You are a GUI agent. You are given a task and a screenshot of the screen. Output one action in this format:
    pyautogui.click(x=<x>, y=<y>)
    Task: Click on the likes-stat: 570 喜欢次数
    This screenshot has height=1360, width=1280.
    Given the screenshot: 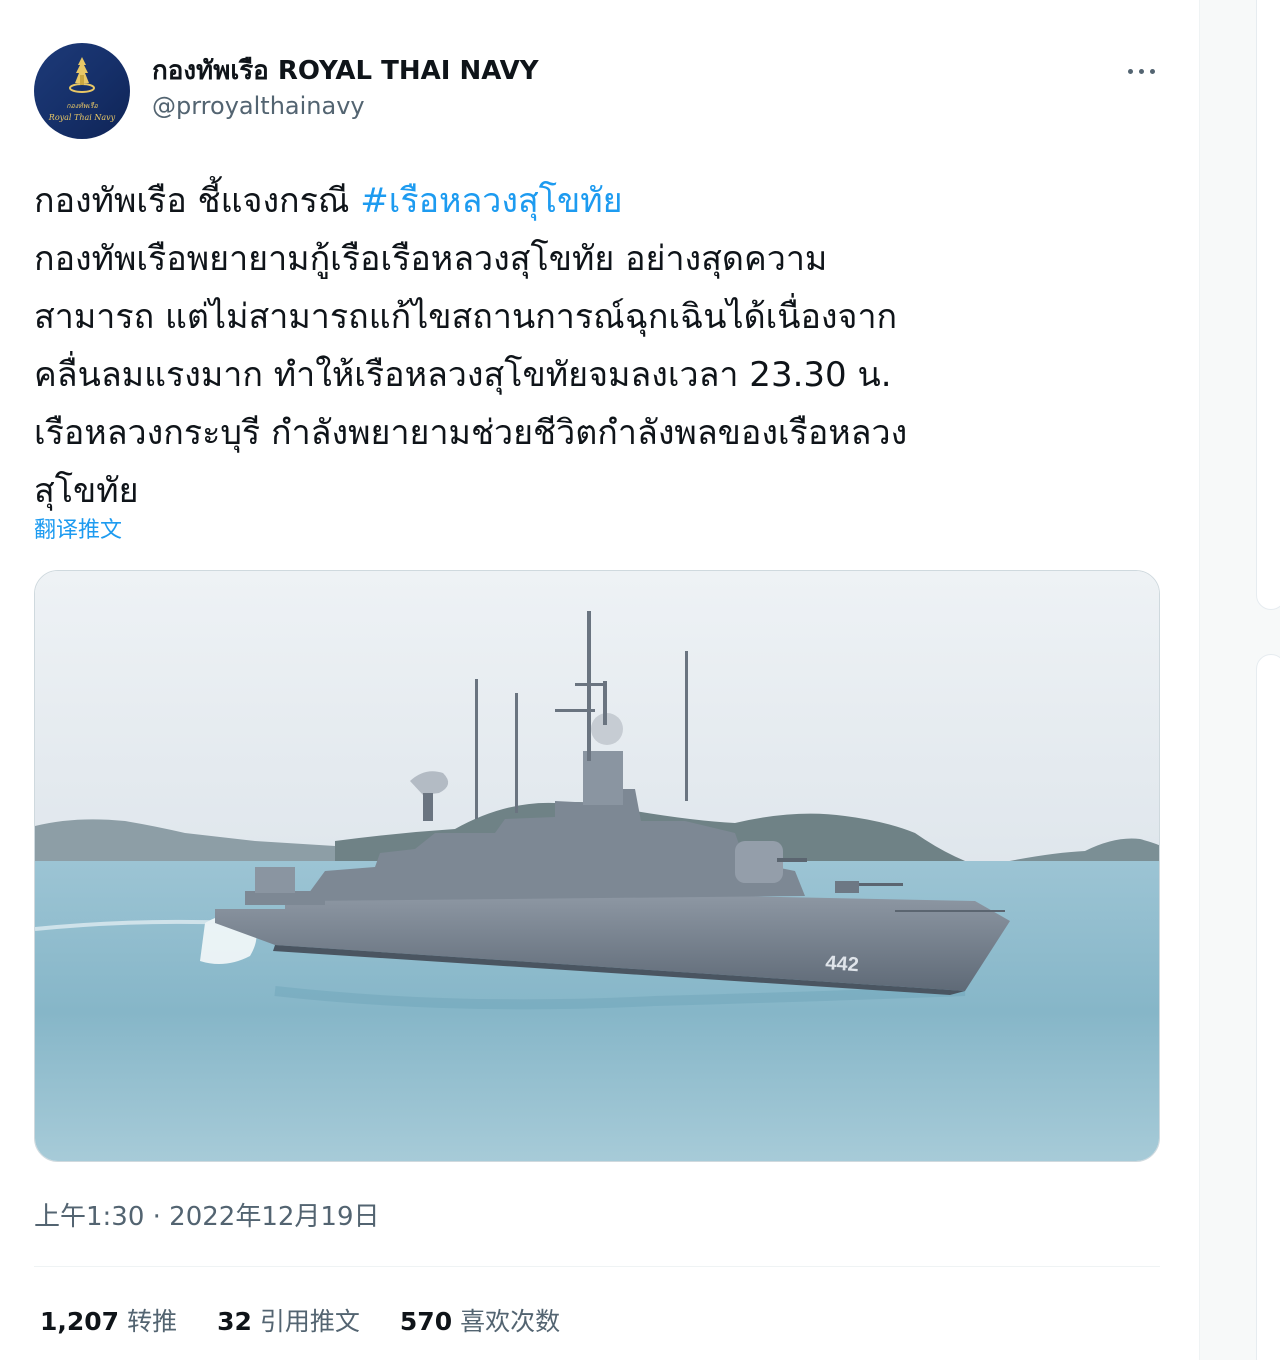 What is the action you would take?
    pyautogui.click(x=480, y=1320)
    